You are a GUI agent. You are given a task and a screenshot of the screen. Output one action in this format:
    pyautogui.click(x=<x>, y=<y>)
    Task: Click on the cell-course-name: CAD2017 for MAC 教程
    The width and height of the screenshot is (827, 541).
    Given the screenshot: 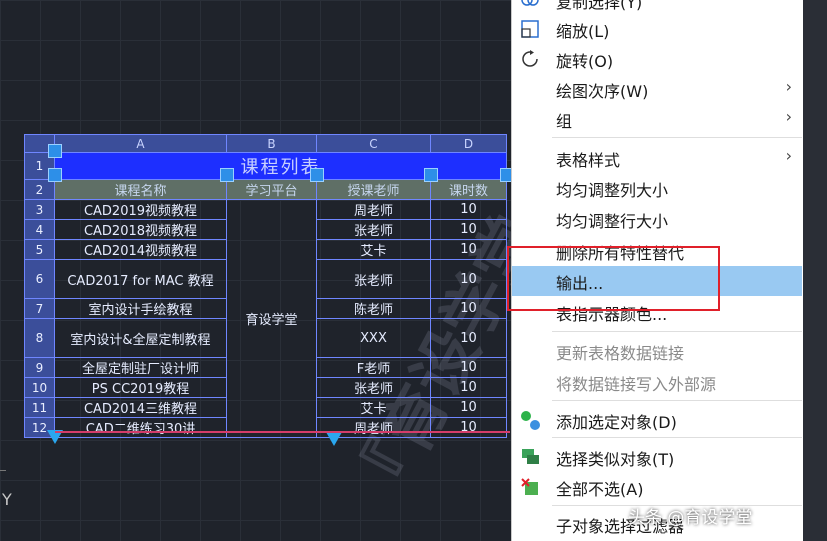 What is the action you would take?
    pyautogui.click(x=140, y=279)
    